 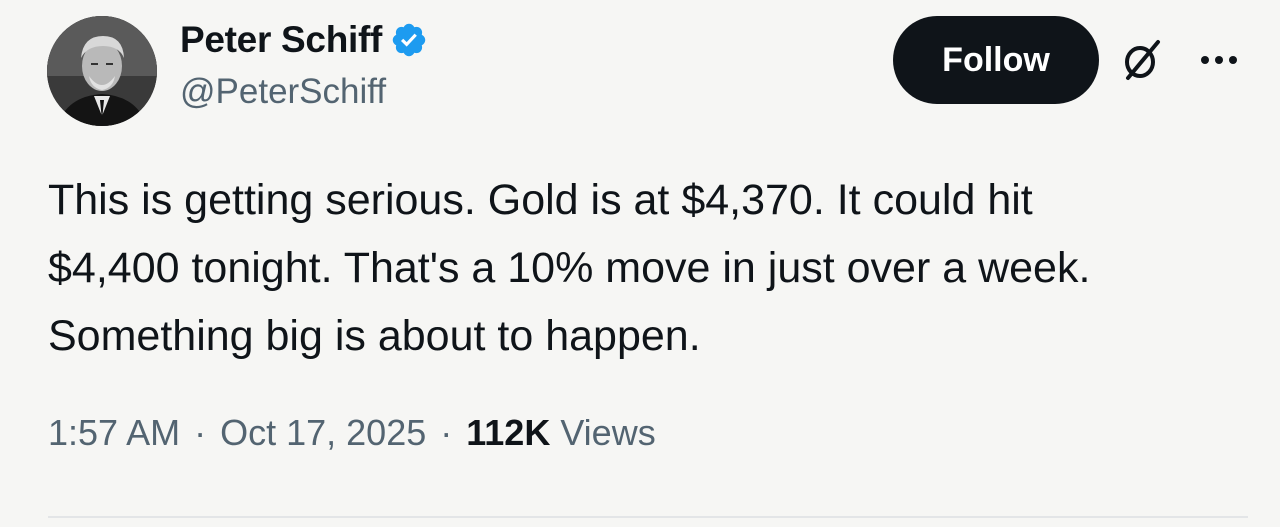 I want to click on divider, so click(x=648, y=517).